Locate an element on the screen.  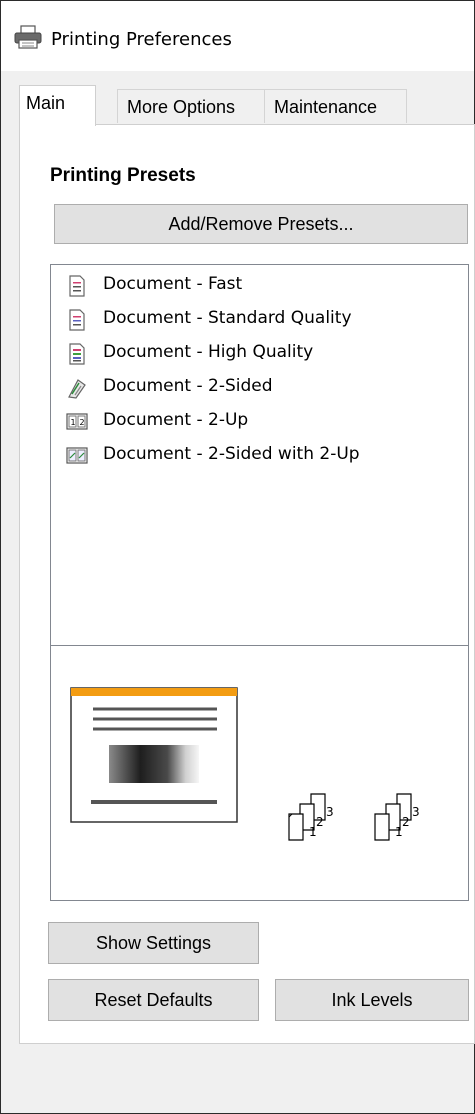
tab-maintenance: Maintenance is located at coordinates (335, 106).